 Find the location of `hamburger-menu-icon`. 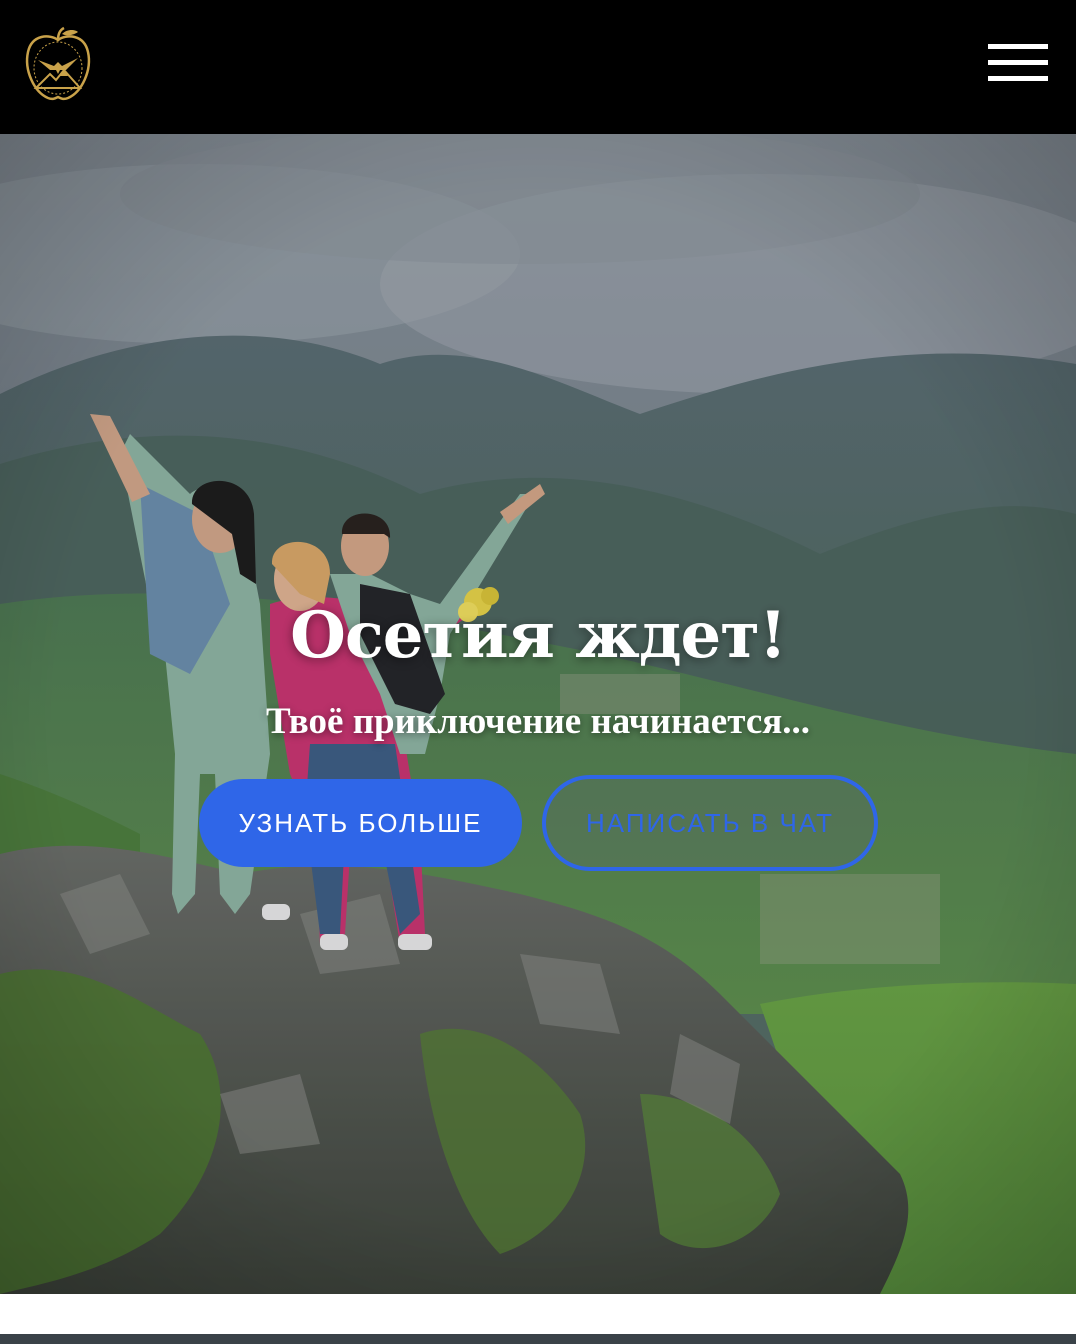

hamburger-menu-icon is located at coordinates (1018, 64).